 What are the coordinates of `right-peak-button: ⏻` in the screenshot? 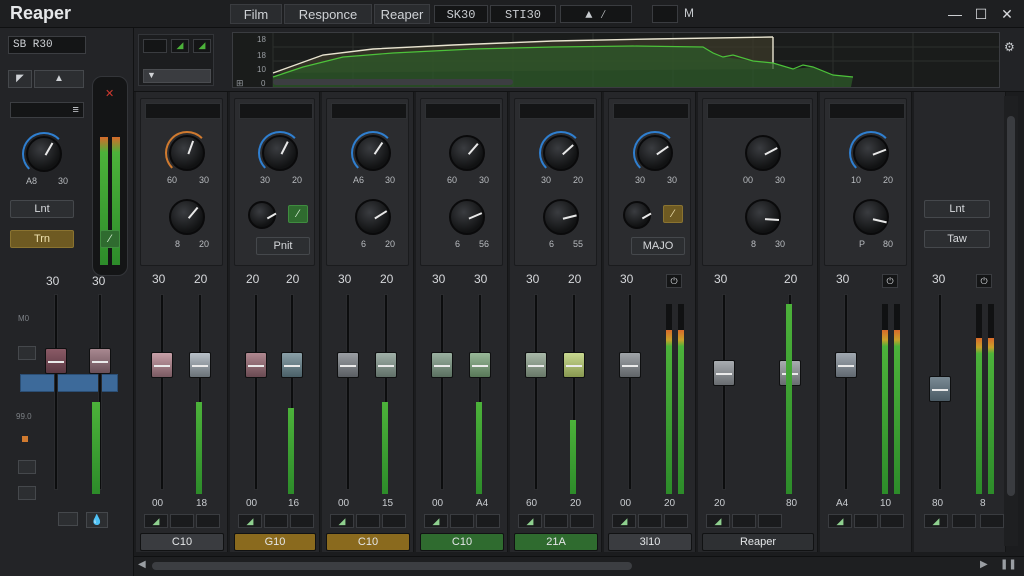 It's located at (984, 281).